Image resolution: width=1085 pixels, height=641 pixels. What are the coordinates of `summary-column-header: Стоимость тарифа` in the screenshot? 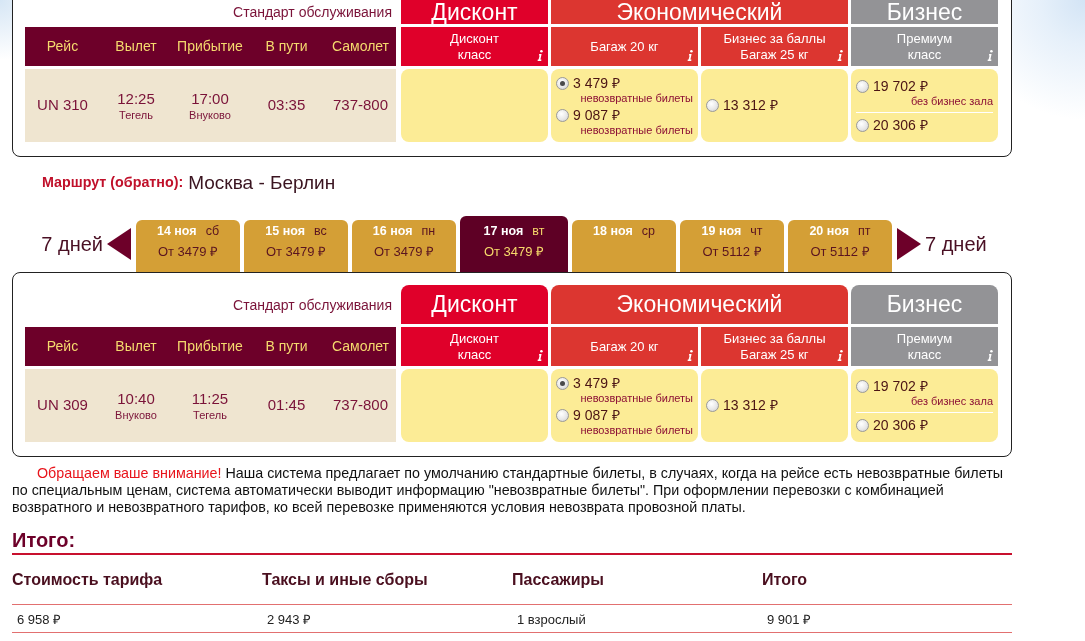 It's located at (87, 579).